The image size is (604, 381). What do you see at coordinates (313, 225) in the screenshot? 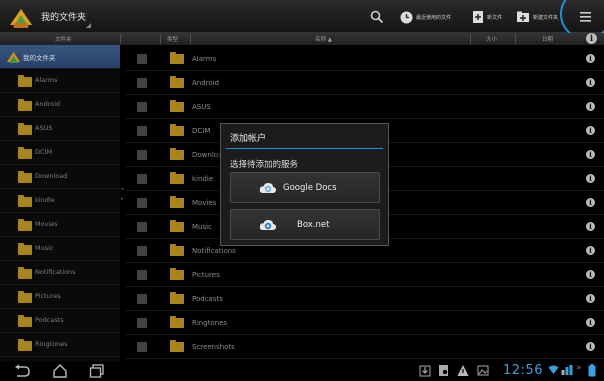
I see `box-net-label: Box.net` at bounding box center [313, 225].